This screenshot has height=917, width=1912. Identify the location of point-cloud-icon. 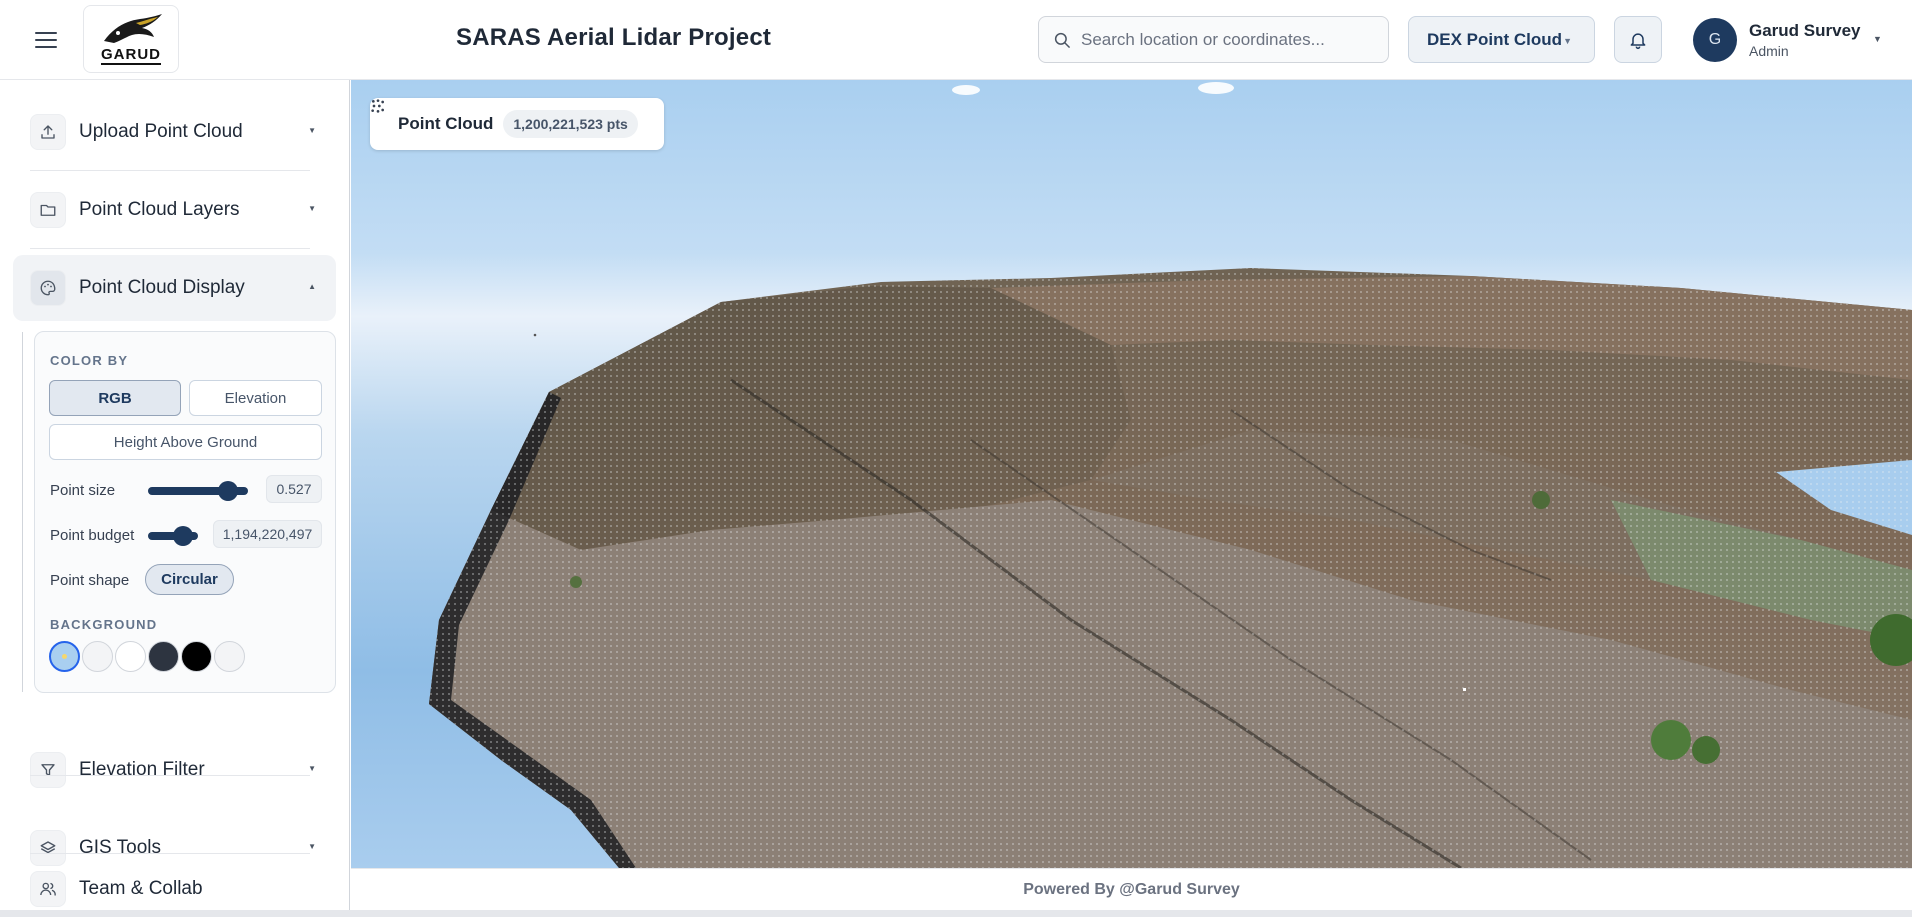
(377, 106).